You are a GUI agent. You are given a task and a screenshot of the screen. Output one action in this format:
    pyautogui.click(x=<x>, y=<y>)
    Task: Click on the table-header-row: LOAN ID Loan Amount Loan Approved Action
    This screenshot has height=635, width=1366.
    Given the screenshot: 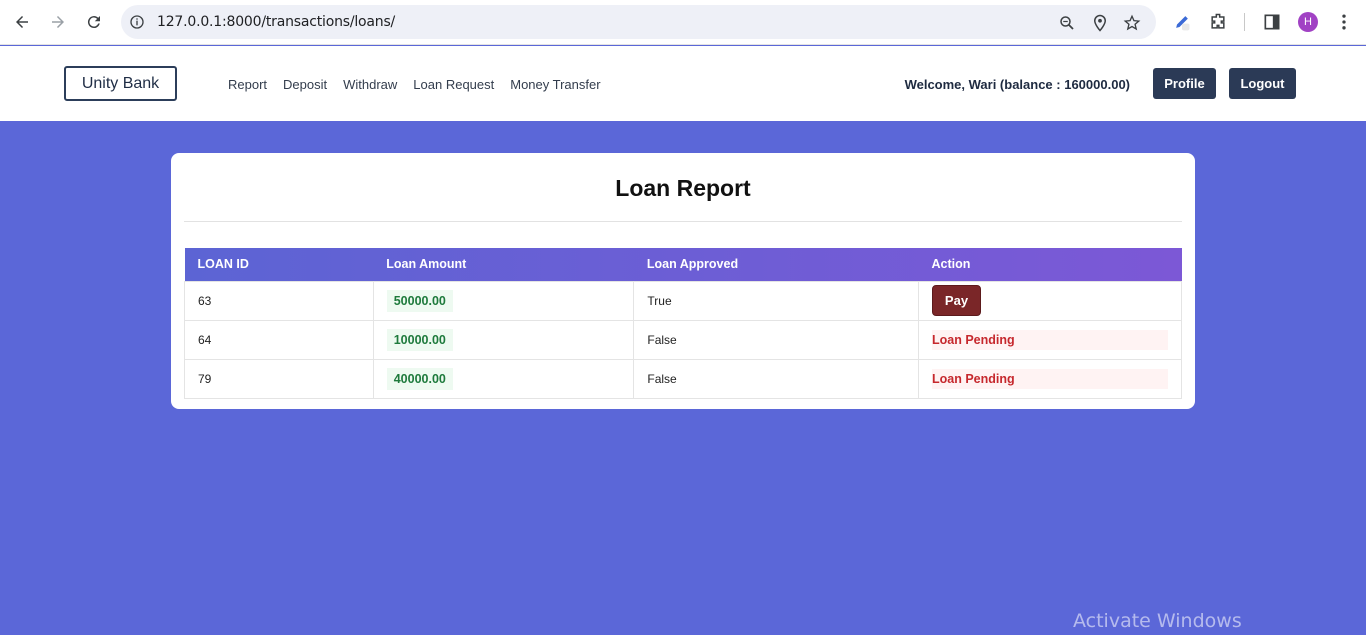 What is the action you would take?
    pyautogui.click(x=683, y=264)
    